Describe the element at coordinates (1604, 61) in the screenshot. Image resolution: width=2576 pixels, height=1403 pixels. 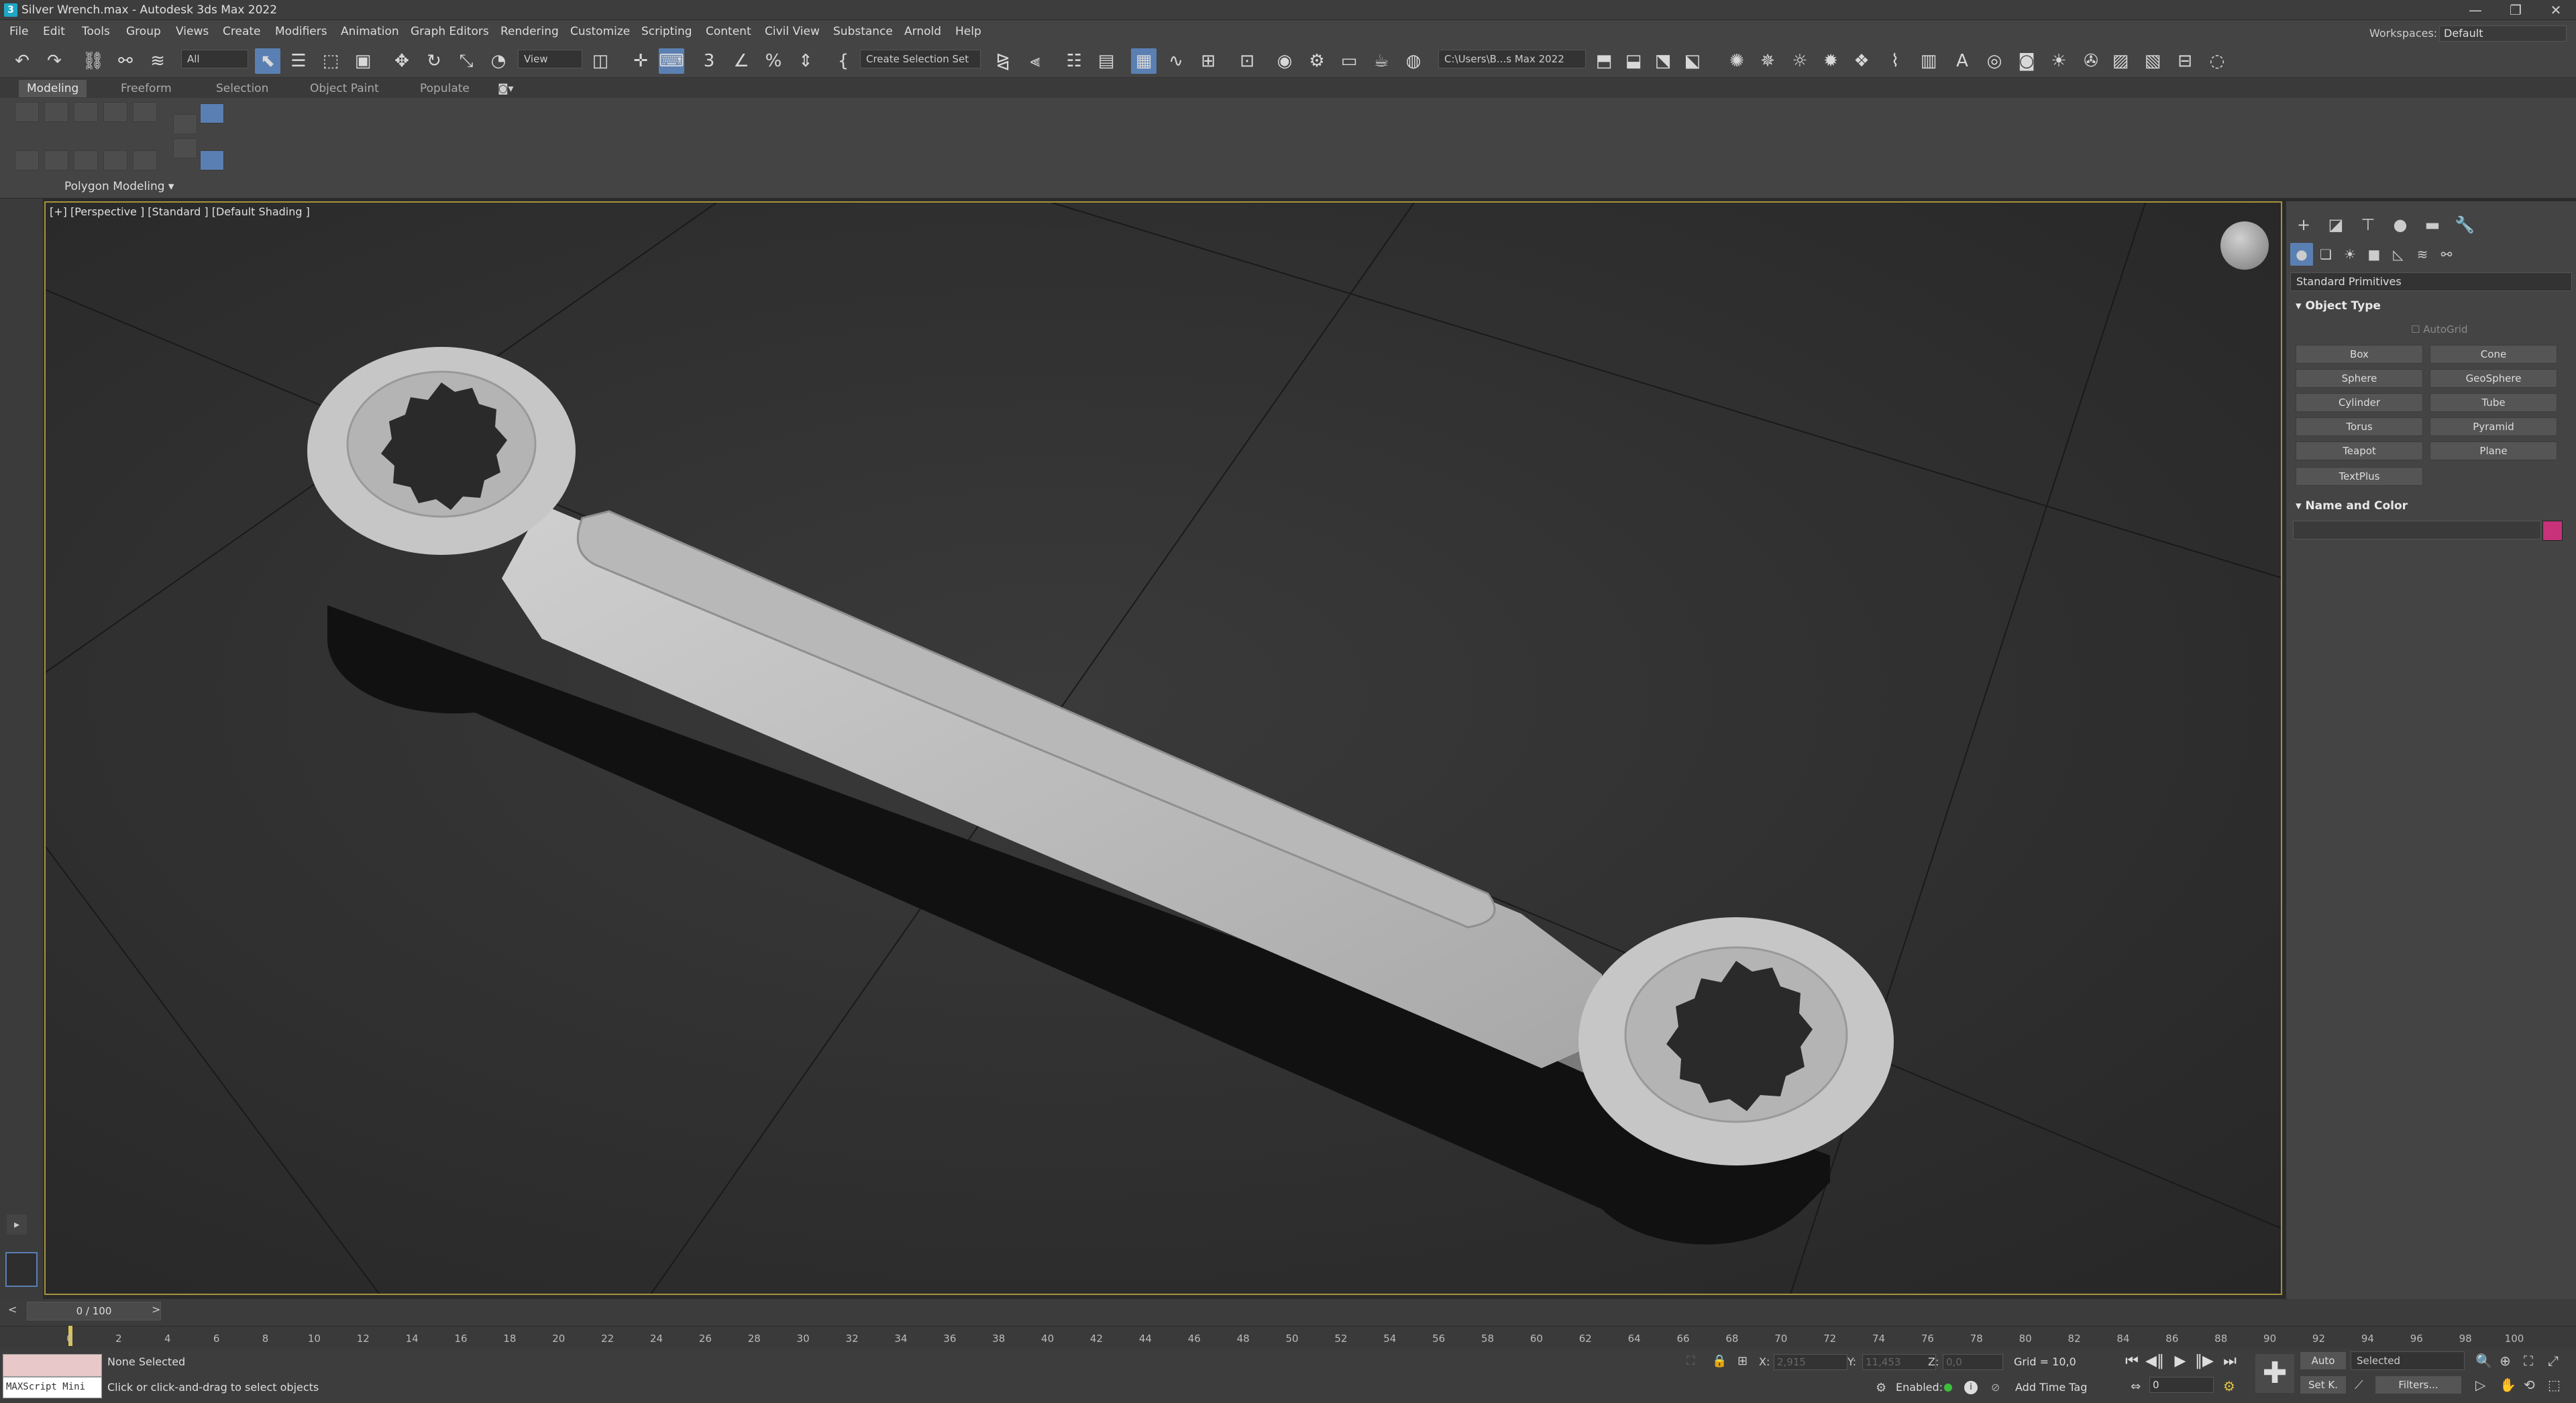
I see `toolbar-extra-1-icon: ⬒` at that location.